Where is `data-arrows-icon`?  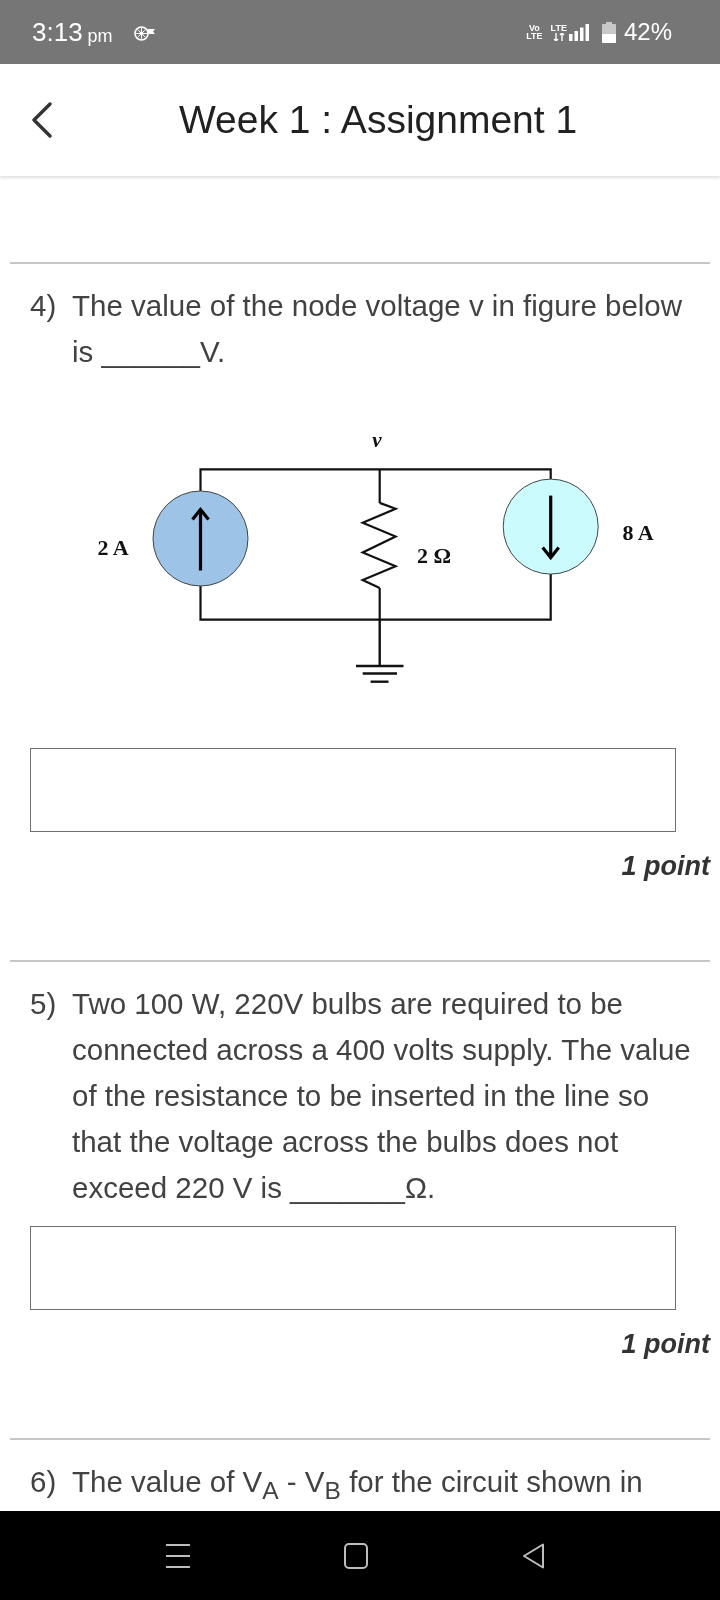 data-arrows-icon is located at coordinates (558, 36).